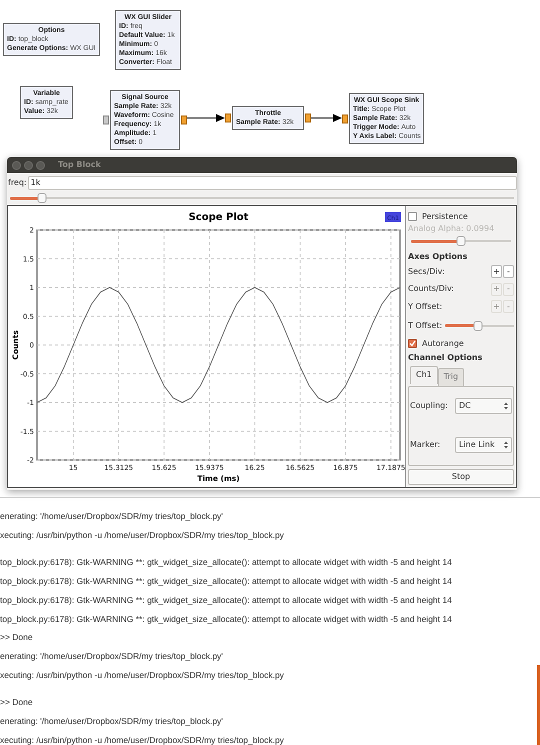  I want to click on chart-title: Scope Plot, so click(218, 217).